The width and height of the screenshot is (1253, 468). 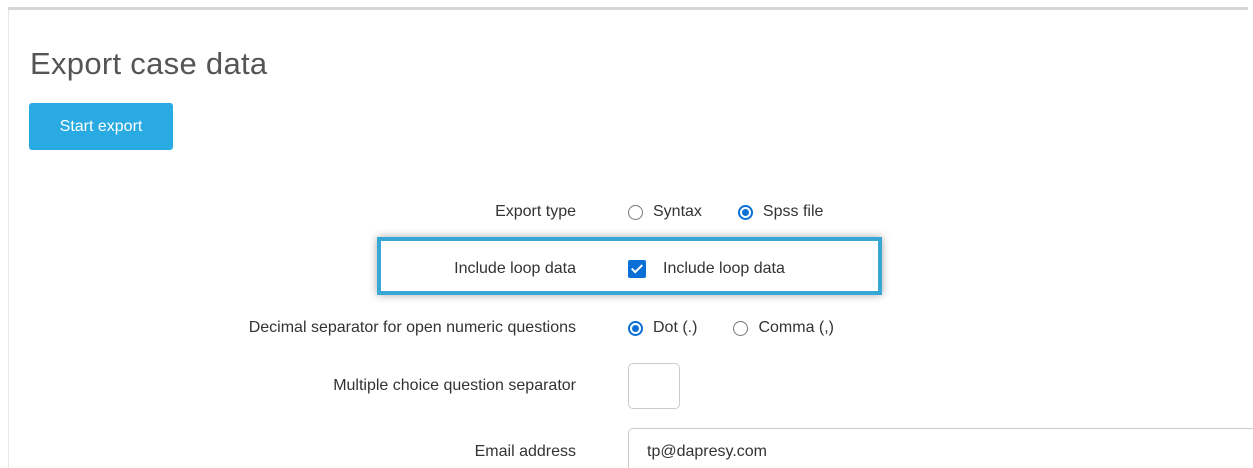 I want to click on include-loop-data-control: Include loop data, so click(x=724, y=269).